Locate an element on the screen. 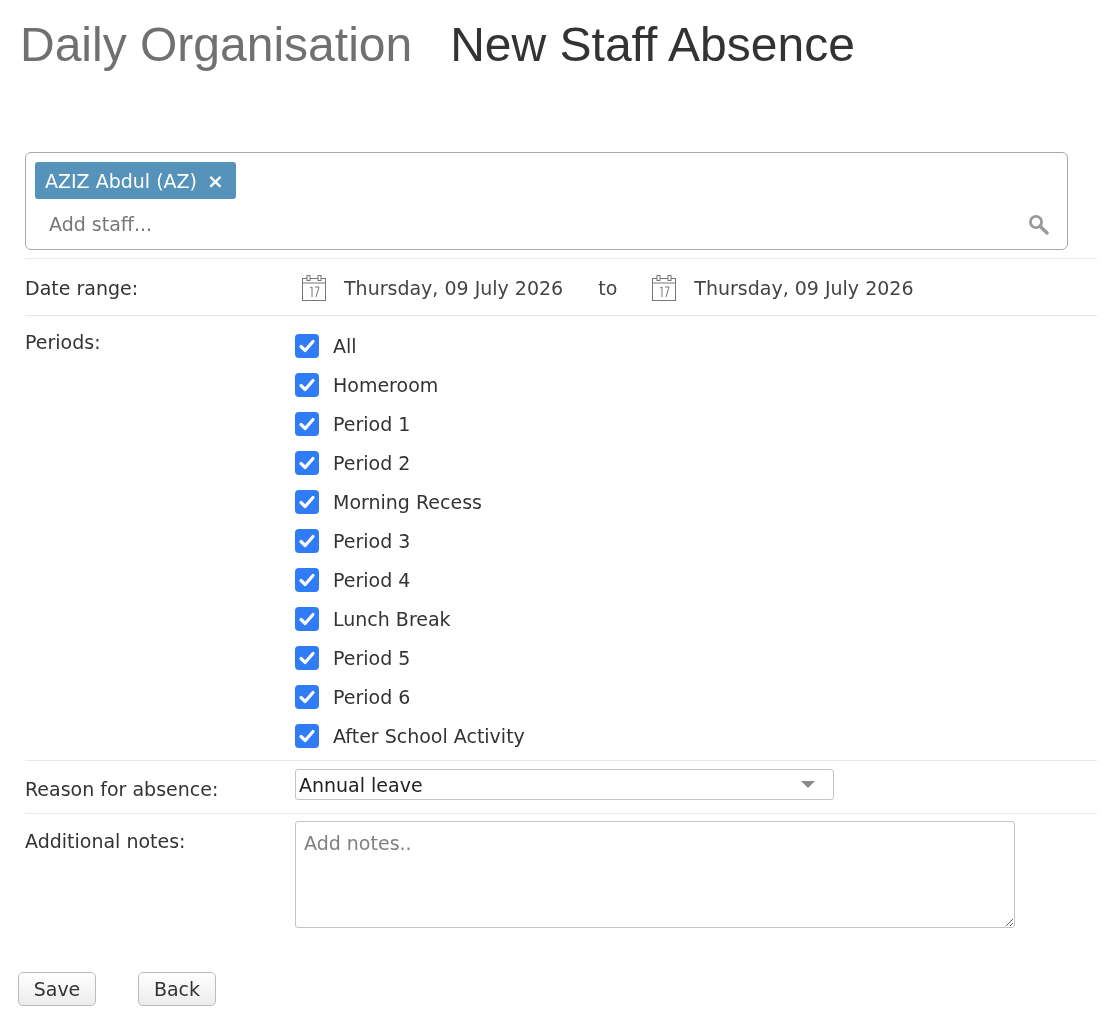 The width and height of the screenshot is (1110, 1018). section-title: Daily Organisation is located at coordinates (216, 45).